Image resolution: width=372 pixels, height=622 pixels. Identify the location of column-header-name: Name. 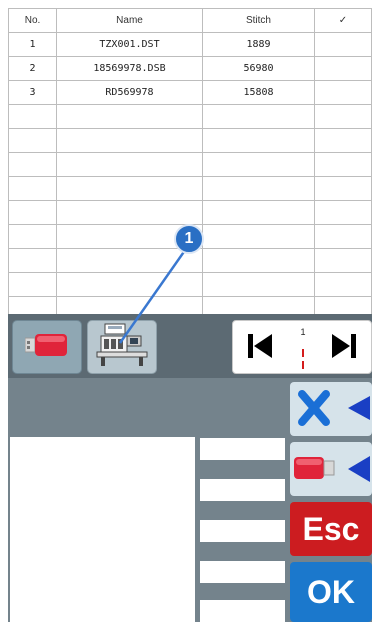
(130, 21).